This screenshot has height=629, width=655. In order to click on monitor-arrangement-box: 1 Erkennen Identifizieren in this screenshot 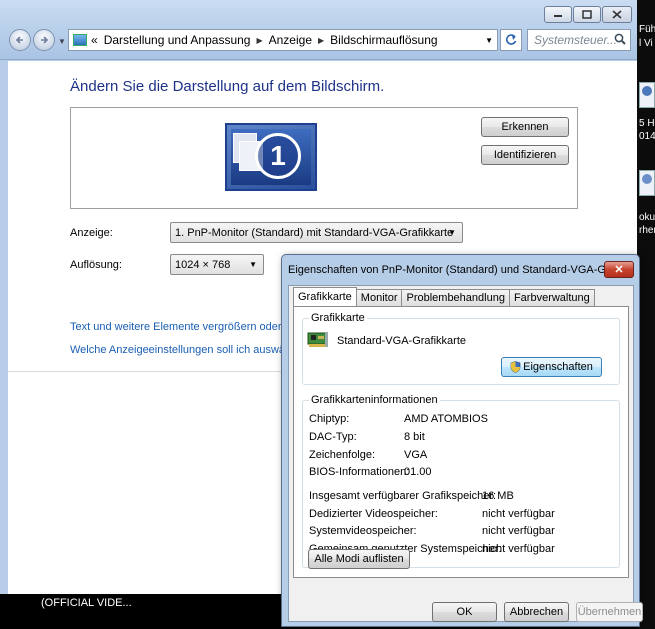, I will do `click(324, 158)`.